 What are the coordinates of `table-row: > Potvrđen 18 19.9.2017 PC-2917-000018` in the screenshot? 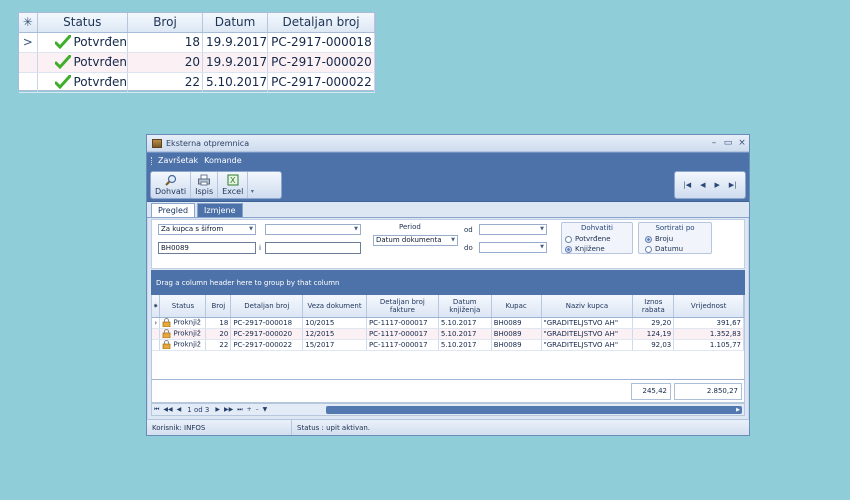 It's located at (197, 42).